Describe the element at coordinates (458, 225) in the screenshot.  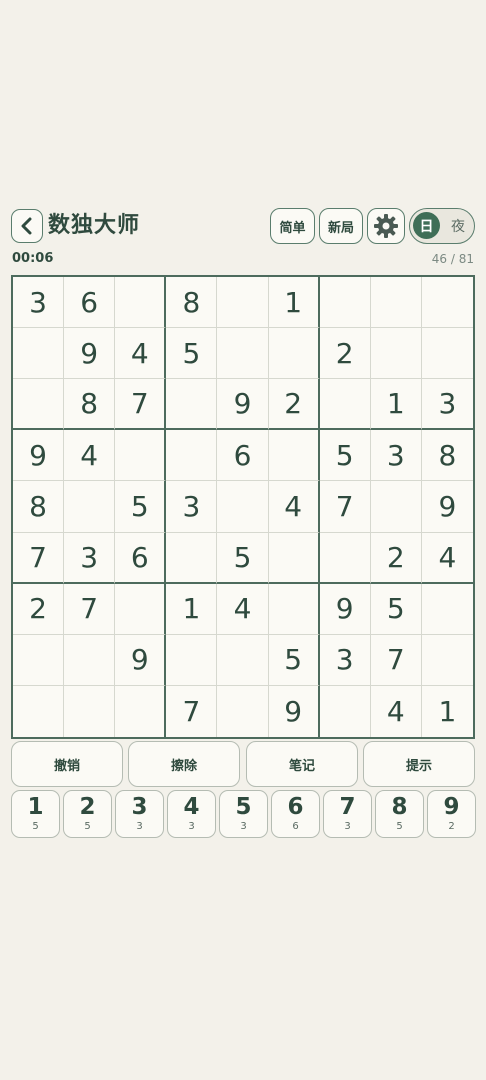
I see `theme-night-option: 夜` at that location.